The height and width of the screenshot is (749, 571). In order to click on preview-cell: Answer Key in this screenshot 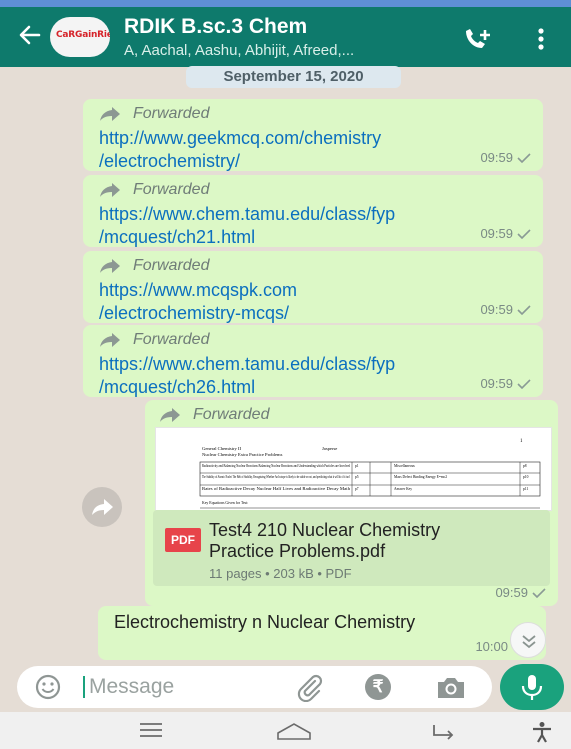, I will do `click(403, 489)`.